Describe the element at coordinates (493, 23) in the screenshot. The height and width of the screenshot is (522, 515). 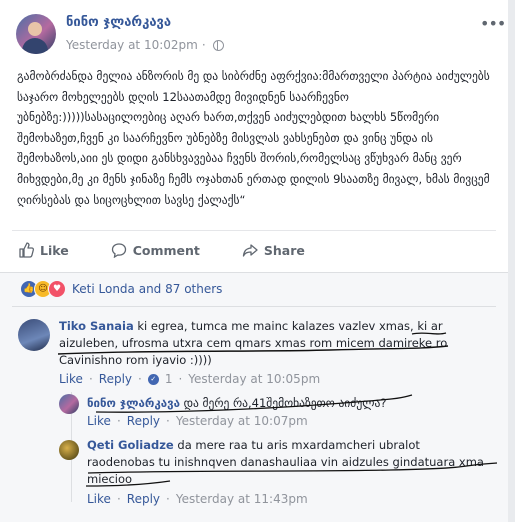
I see `more-icon: •••` at that location.